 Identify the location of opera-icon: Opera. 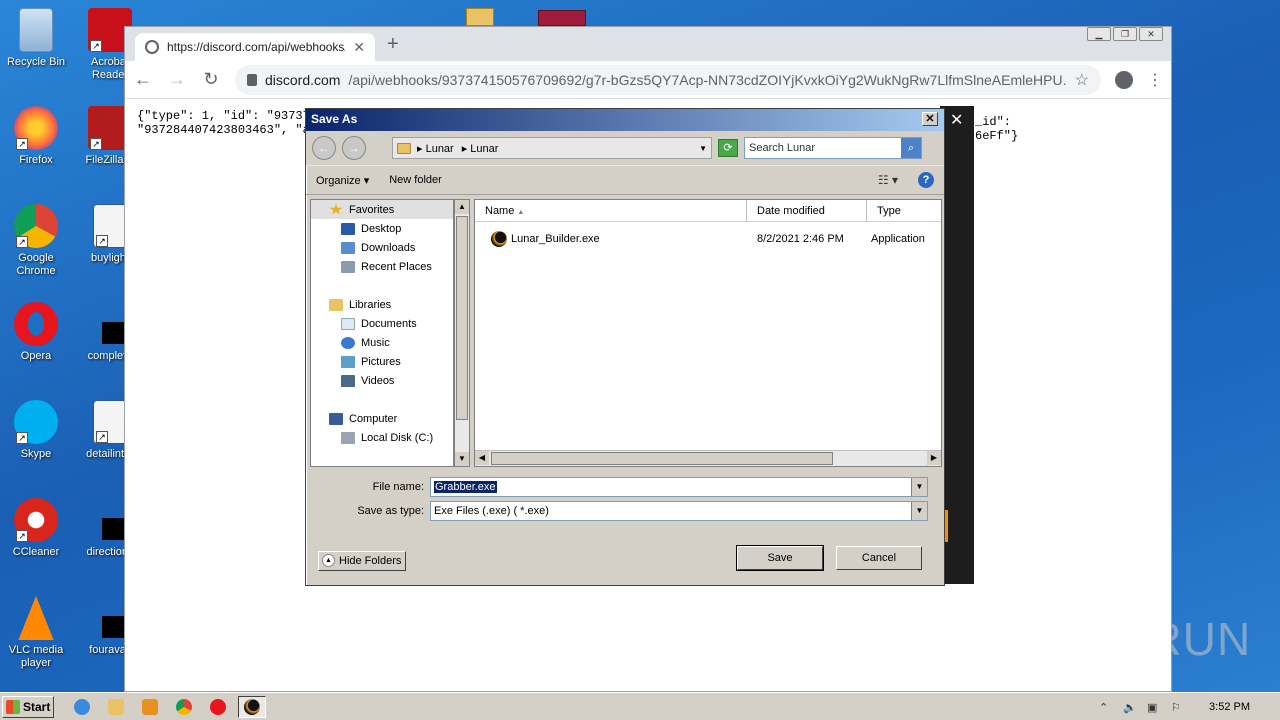
(36, 332).